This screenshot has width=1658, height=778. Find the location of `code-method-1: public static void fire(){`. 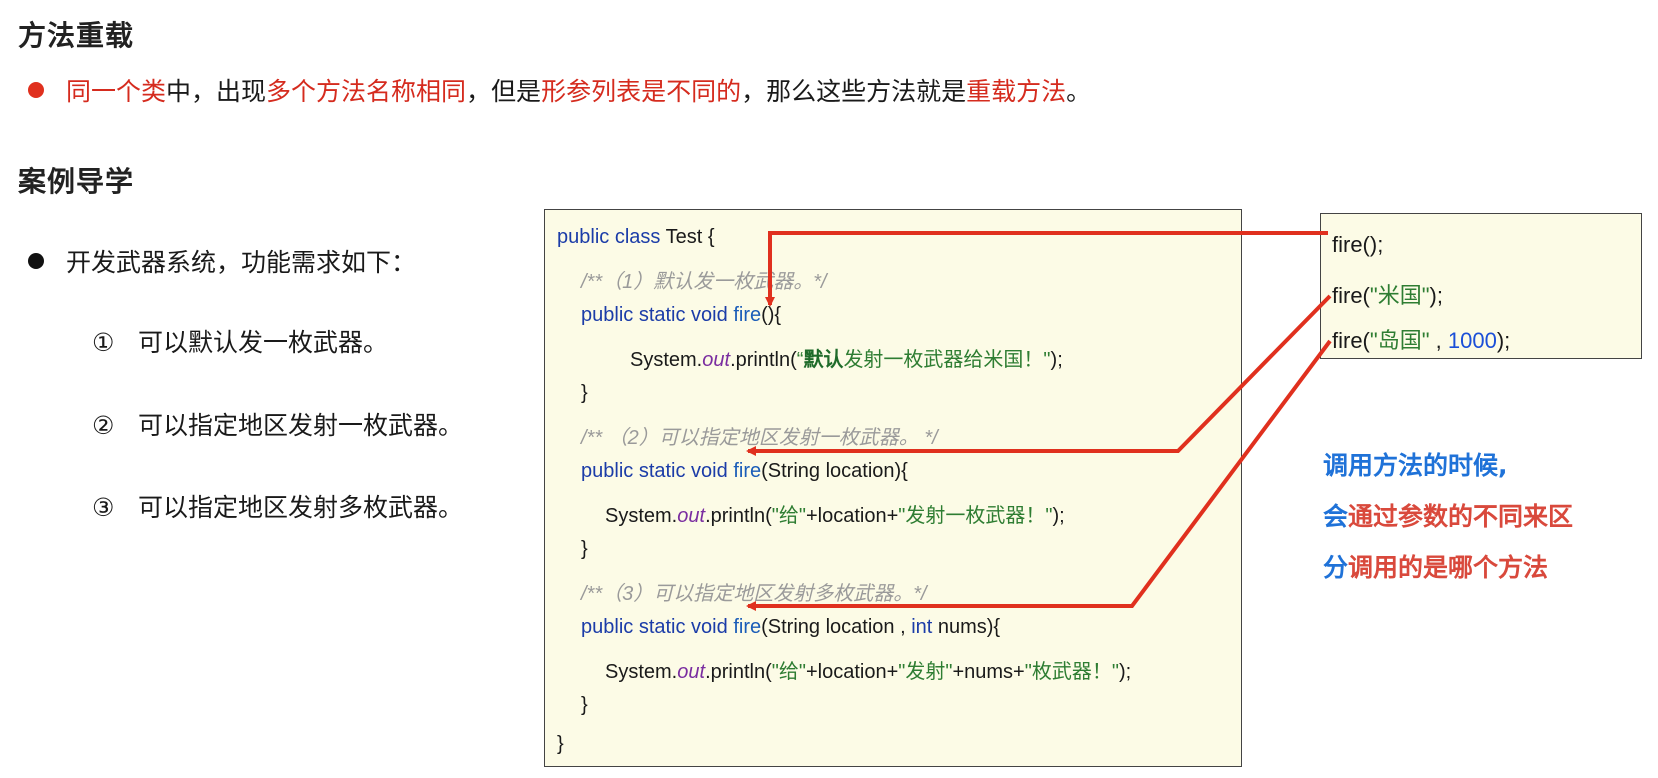

code-method-1: public static void fire(){ is located at coordinates (681, 315).